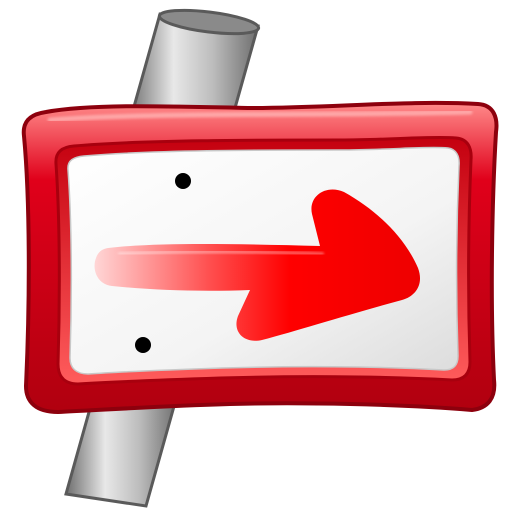 This screenshot has height=512, width=512. I want to click on bolt-top, so click(183, 181).